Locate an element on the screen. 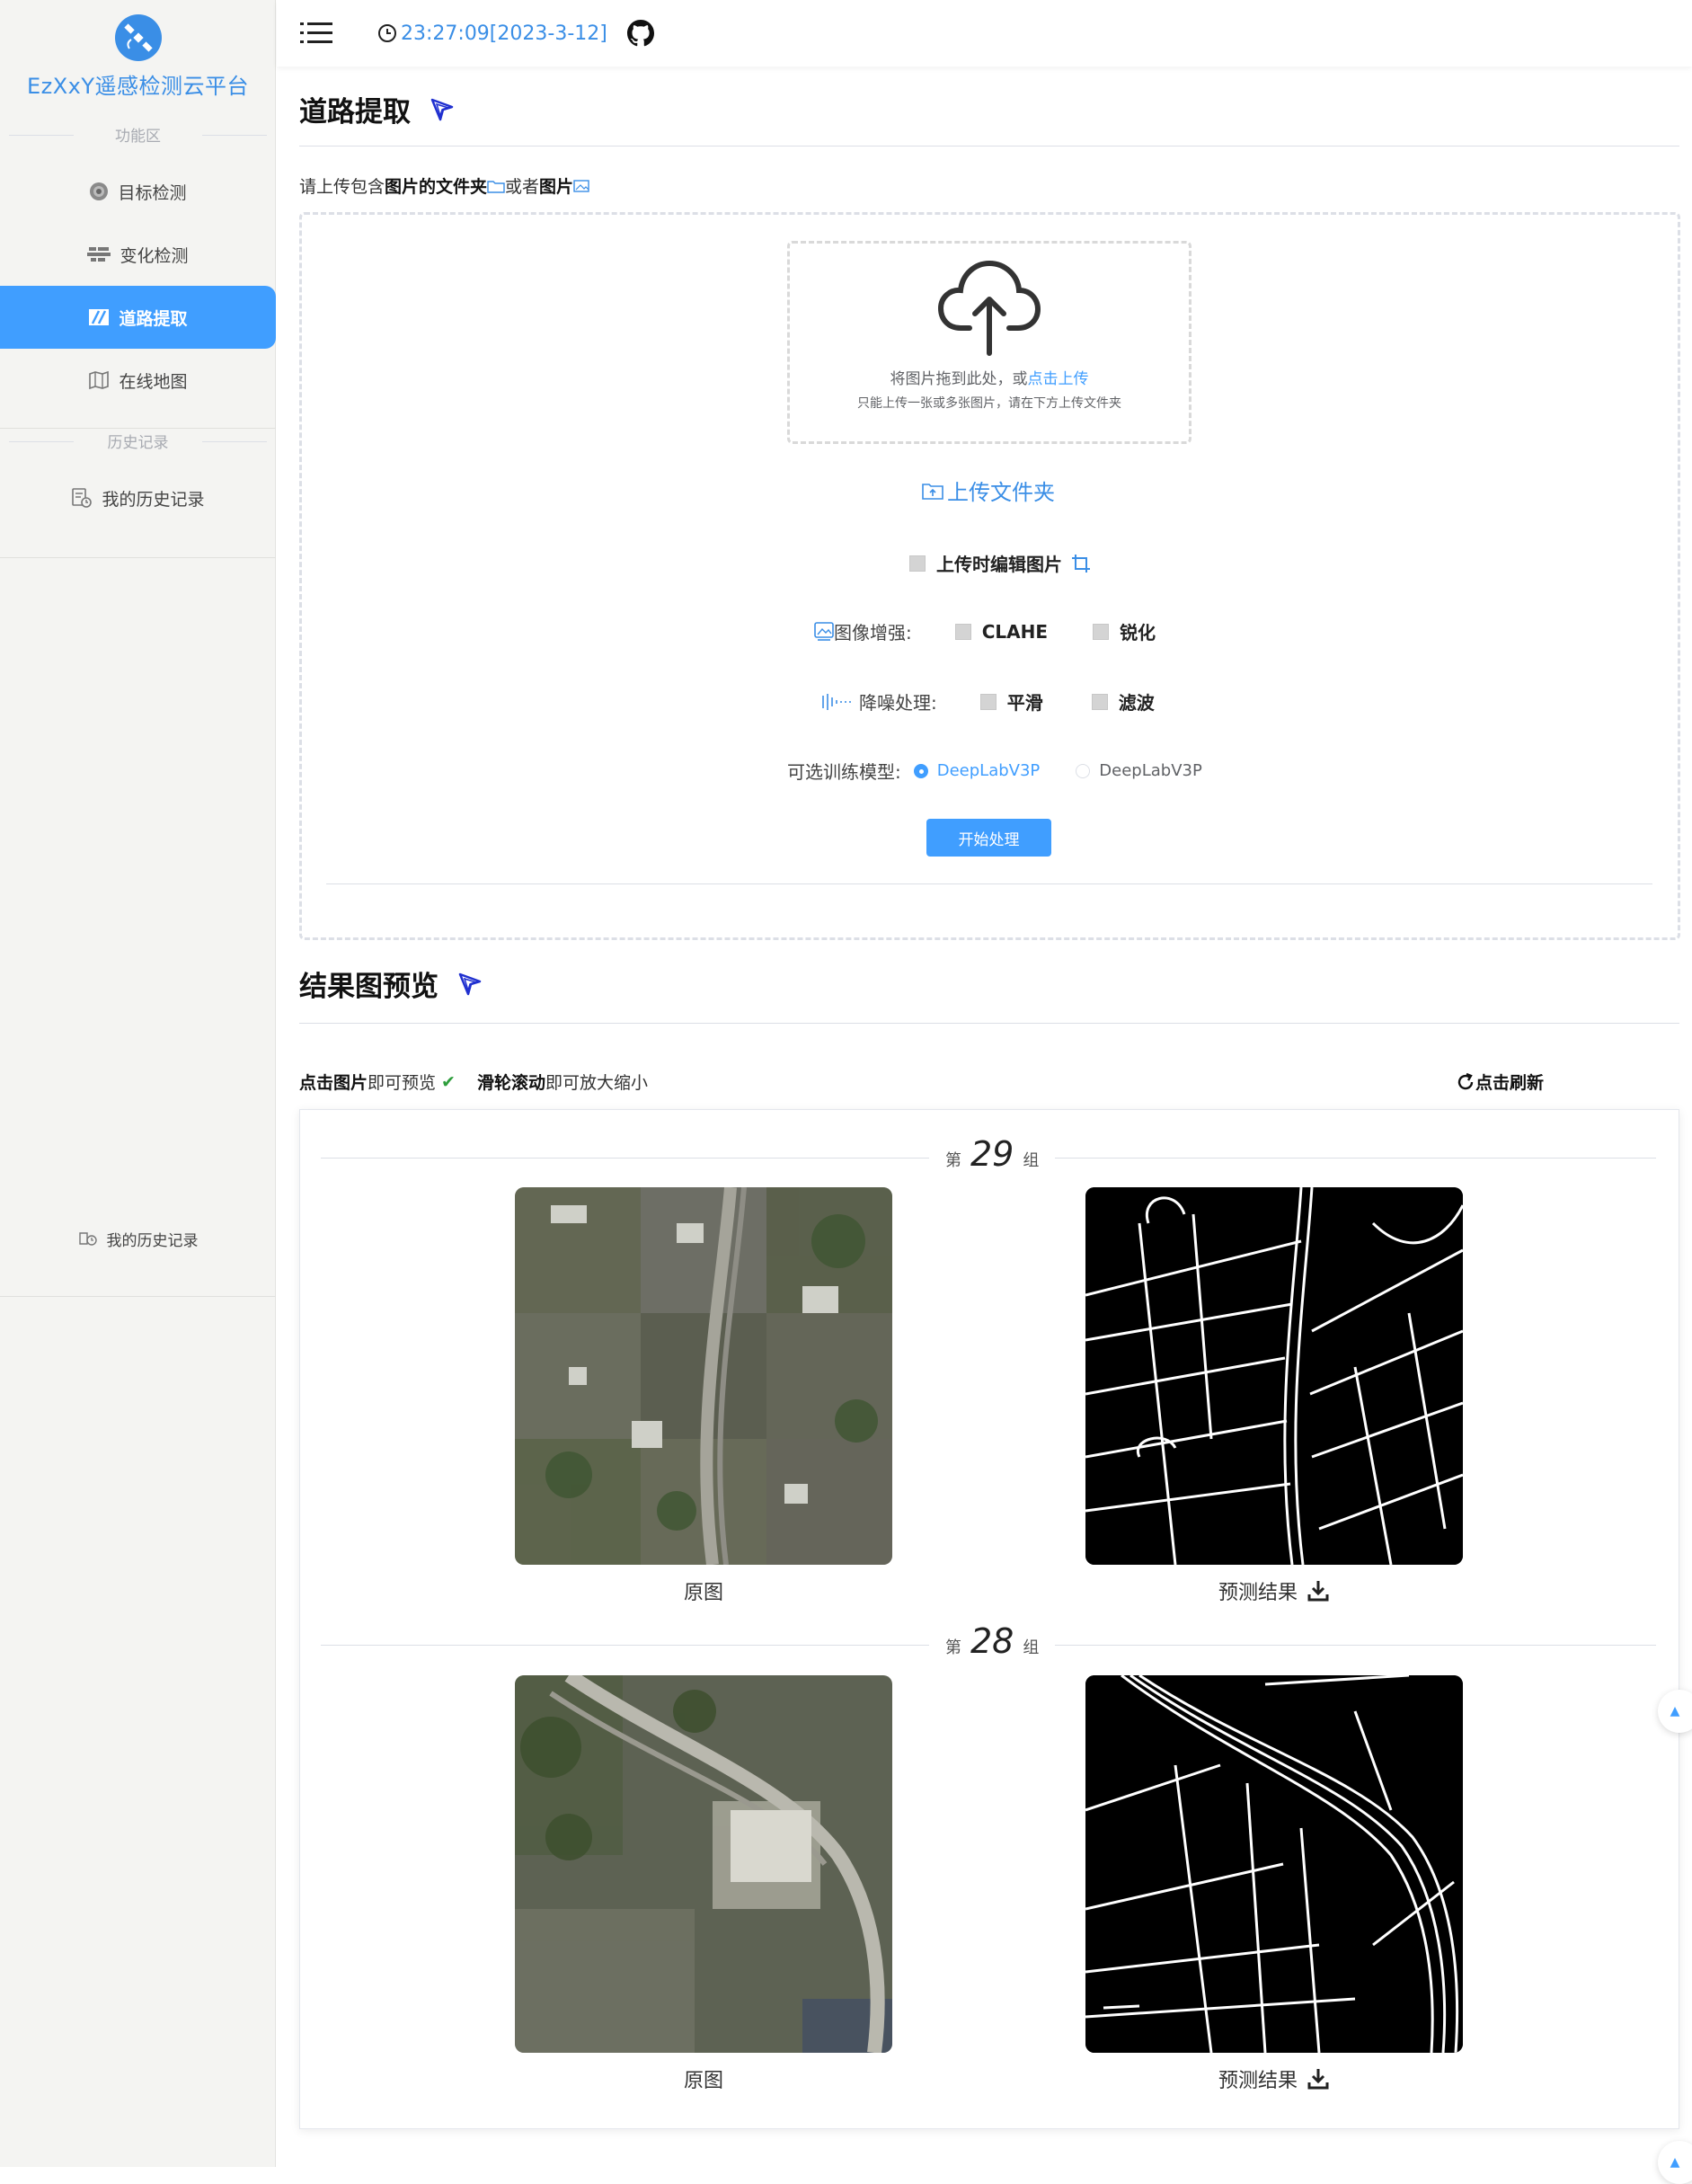  model-option-2: DeepLabV3P is located at coordinates (1150, 771).